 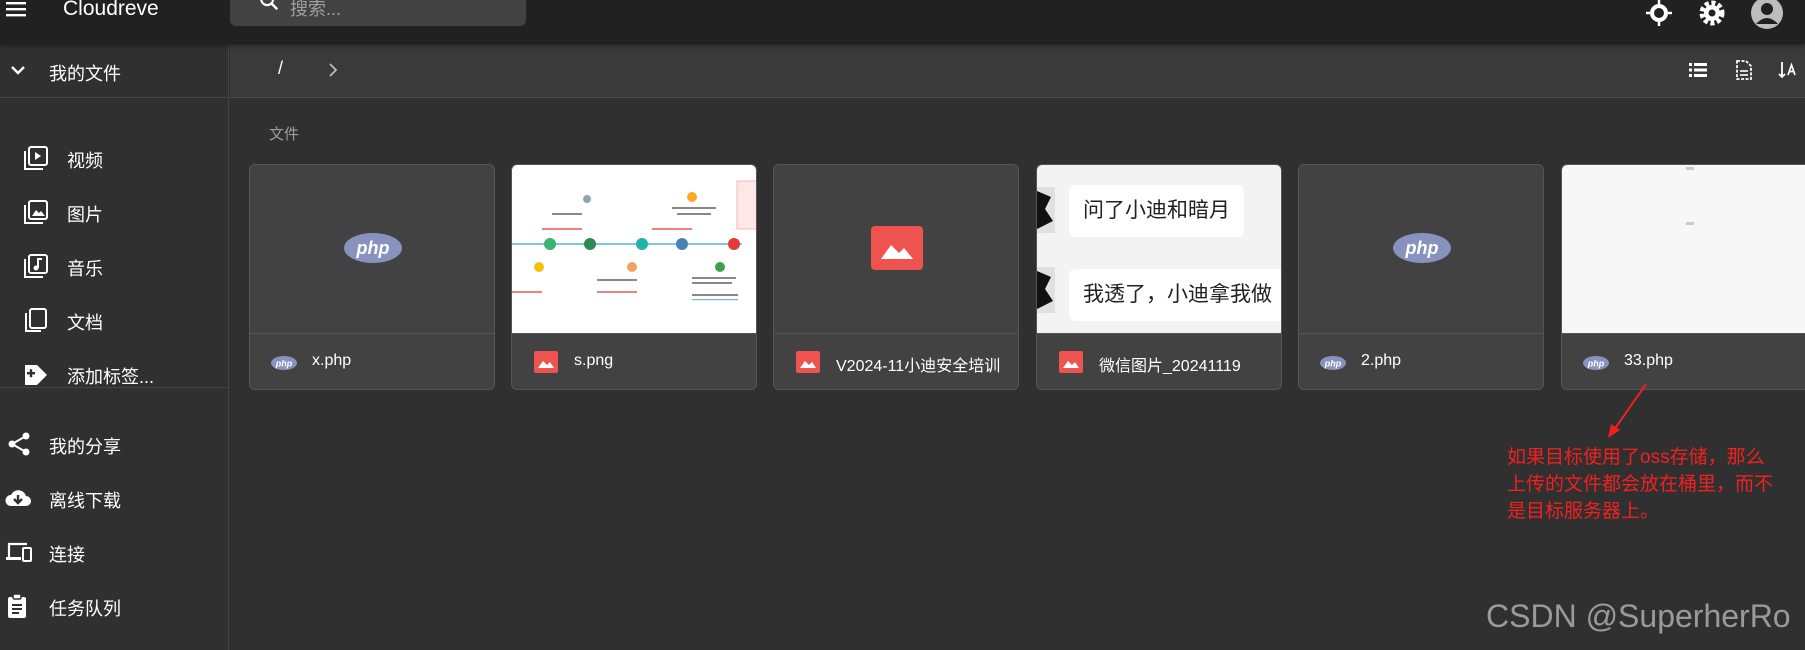 I want to click on chat-bubble: 我透了，小迪拿我做, so click(x=1175, y=295).